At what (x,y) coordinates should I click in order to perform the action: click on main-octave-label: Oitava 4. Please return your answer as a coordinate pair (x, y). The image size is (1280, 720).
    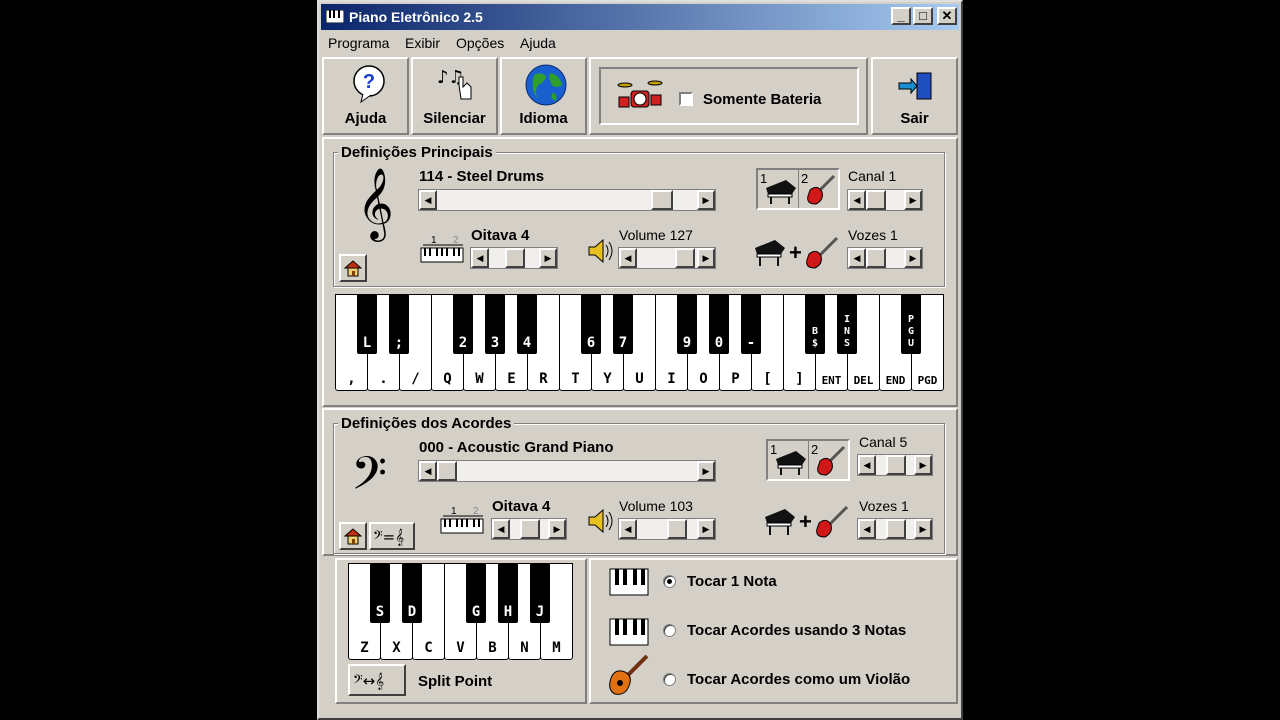
    Looking at the image, I should click on (500, 235).